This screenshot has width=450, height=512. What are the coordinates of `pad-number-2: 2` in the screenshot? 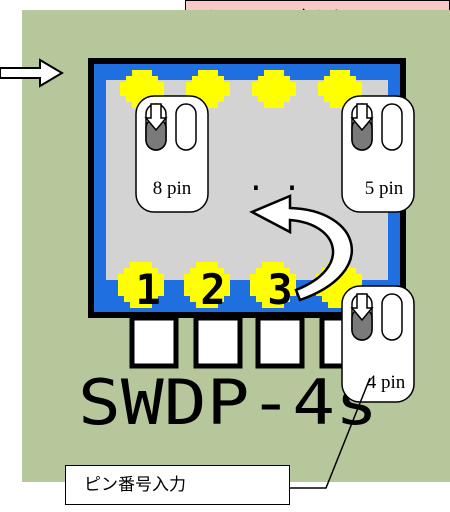 It's located at (212, 289).